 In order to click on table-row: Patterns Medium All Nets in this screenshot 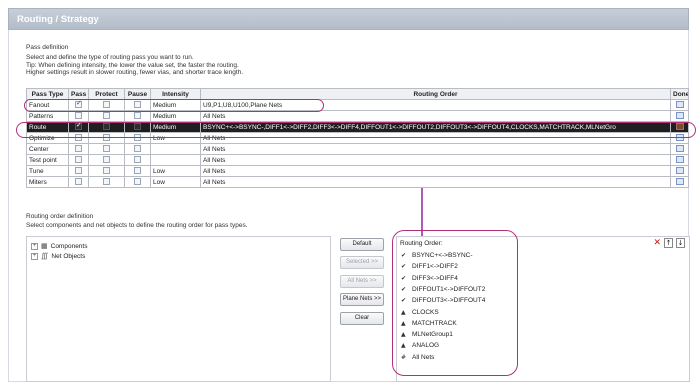, I will do `click(357, 116)`.